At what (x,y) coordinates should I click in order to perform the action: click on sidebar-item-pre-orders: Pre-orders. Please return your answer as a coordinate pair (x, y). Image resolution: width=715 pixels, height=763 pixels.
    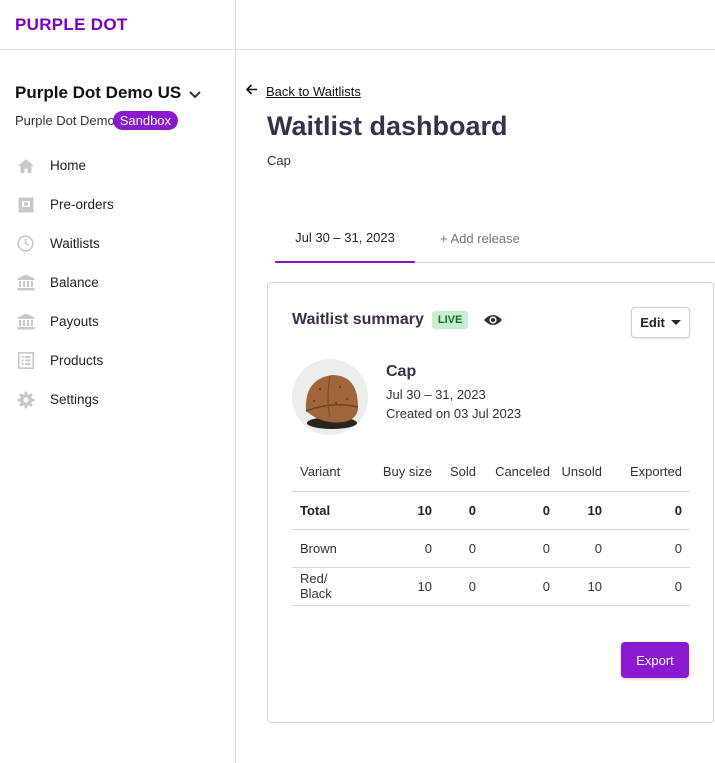
    Looking at the image, I should click on (117, 204).